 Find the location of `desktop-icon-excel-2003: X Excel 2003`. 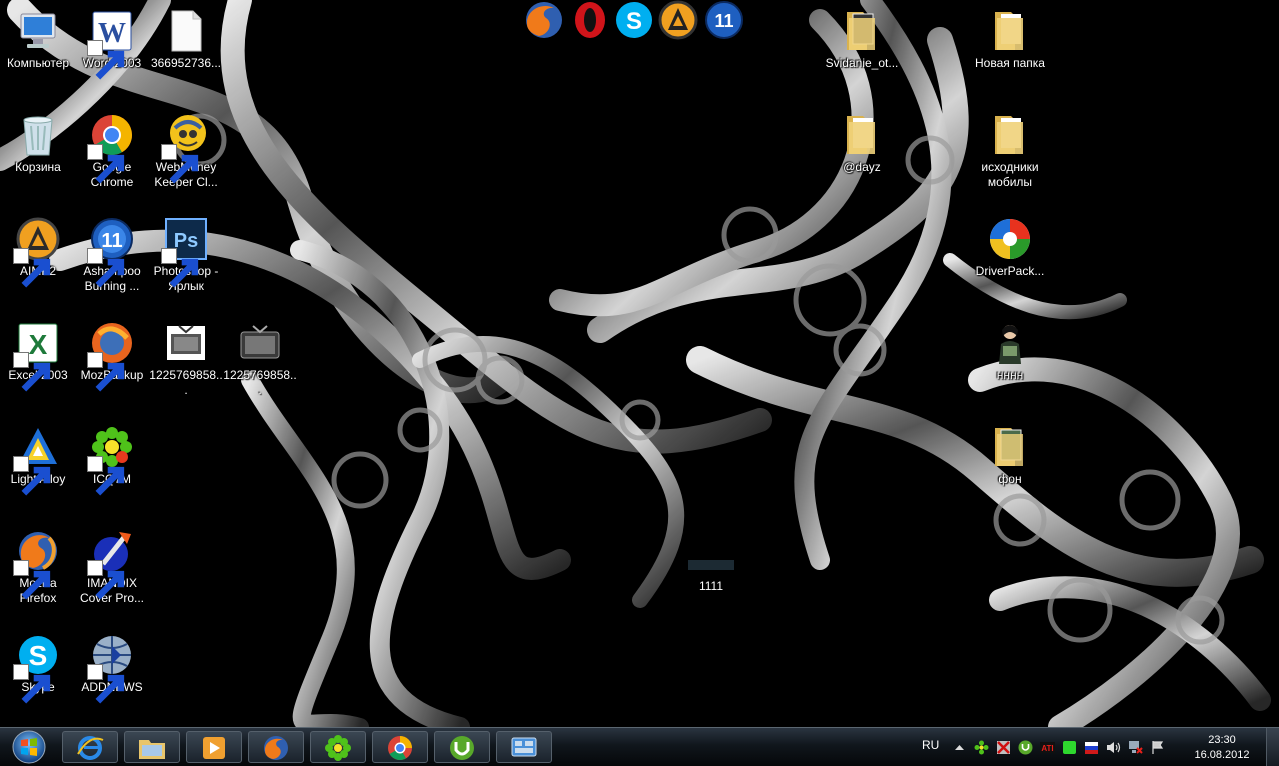

desktop-icon-excel-2003: X Excel 2003 is located at coordinates (38, 352).